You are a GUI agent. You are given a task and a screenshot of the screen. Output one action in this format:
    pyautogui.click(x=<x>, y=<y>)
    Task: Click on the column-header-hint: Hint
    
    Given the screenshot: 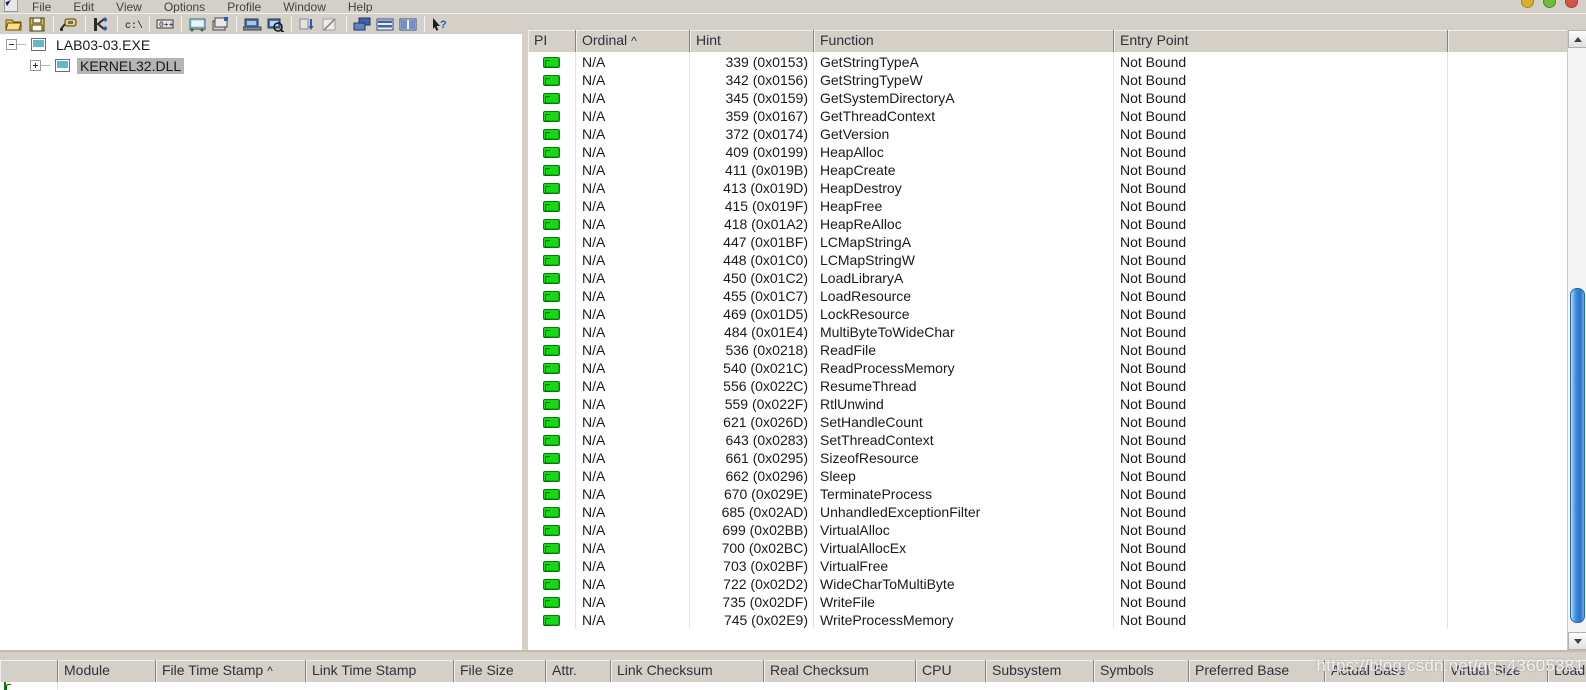 What is the action you would take?
    pyautogui.click(x=752, y=41)
    